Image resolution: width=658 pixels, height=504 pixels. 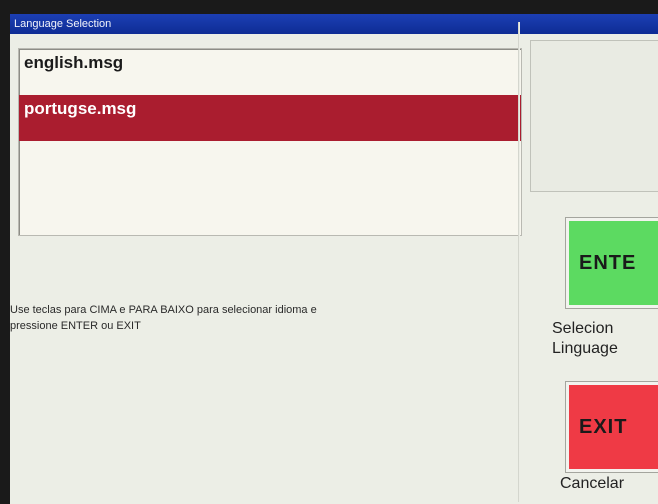 What do you see at coordinates (519, 262) in the screenshot?
I see `panel-divider` at bounding box center [519, 262].